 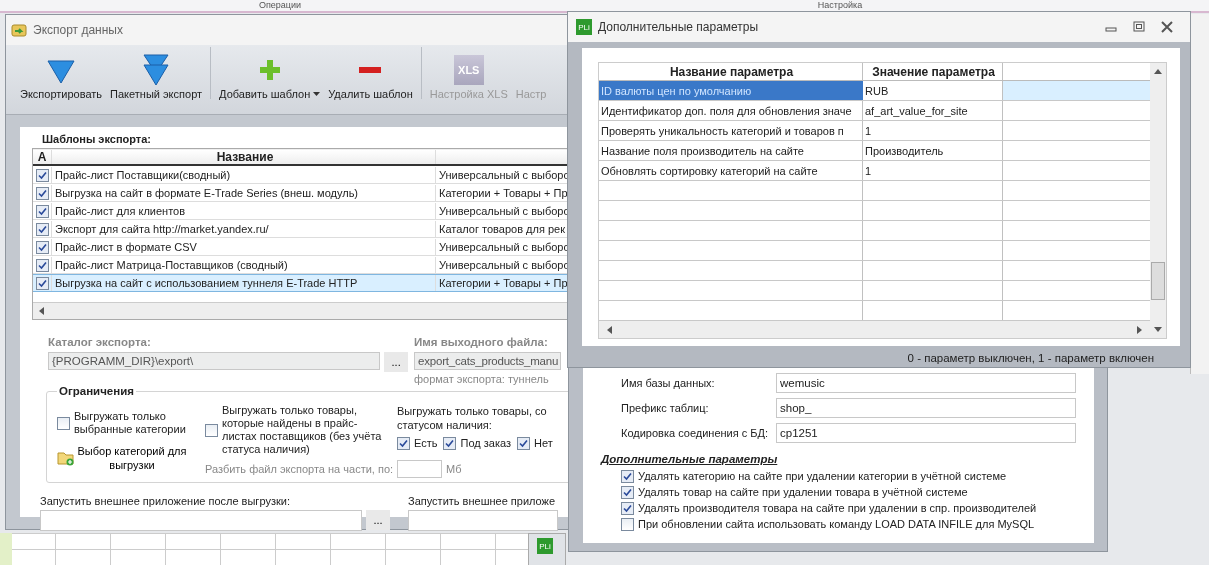 What do you see at coordinates (280, 5) in the screenshot?
I see `ribbon-group-label: Операции` at bounding box center [280, 5].